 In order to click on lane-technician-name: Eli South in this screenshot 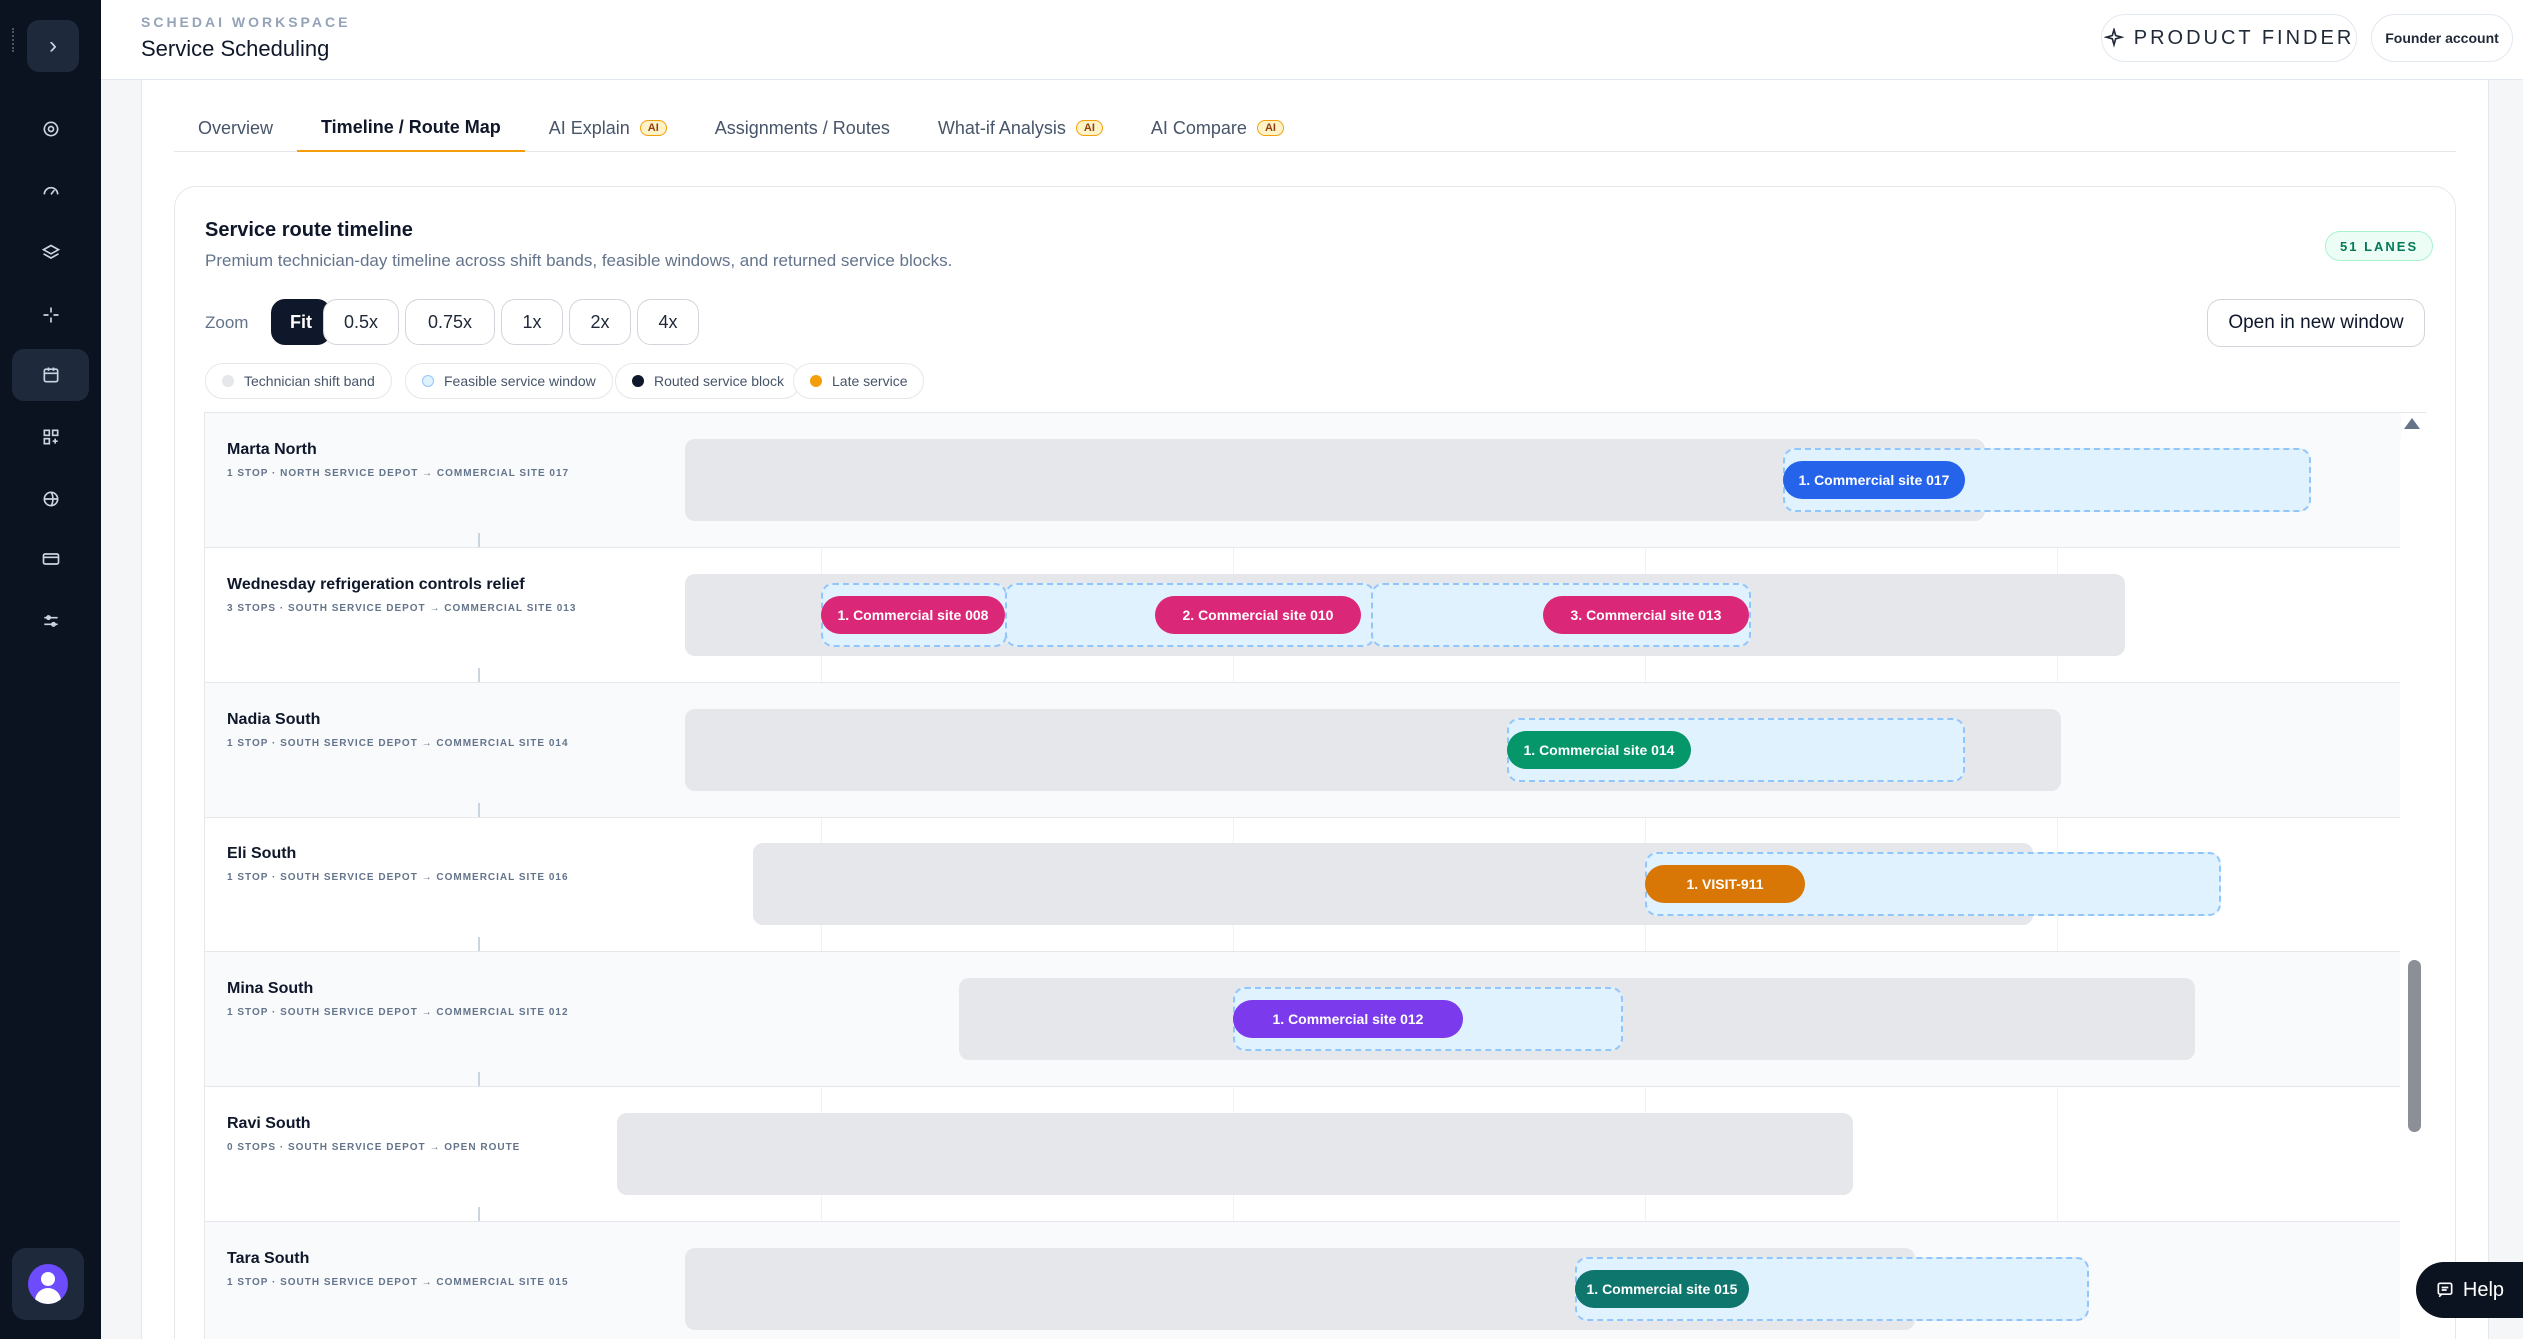, I will do `click(262, 853)`.